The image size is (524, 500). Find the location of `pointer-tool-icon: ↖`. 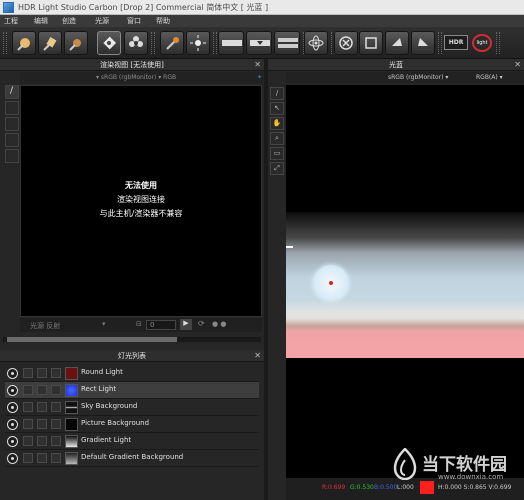

pointer-tool-icon: ↖ is located at coordinates (277, 108).